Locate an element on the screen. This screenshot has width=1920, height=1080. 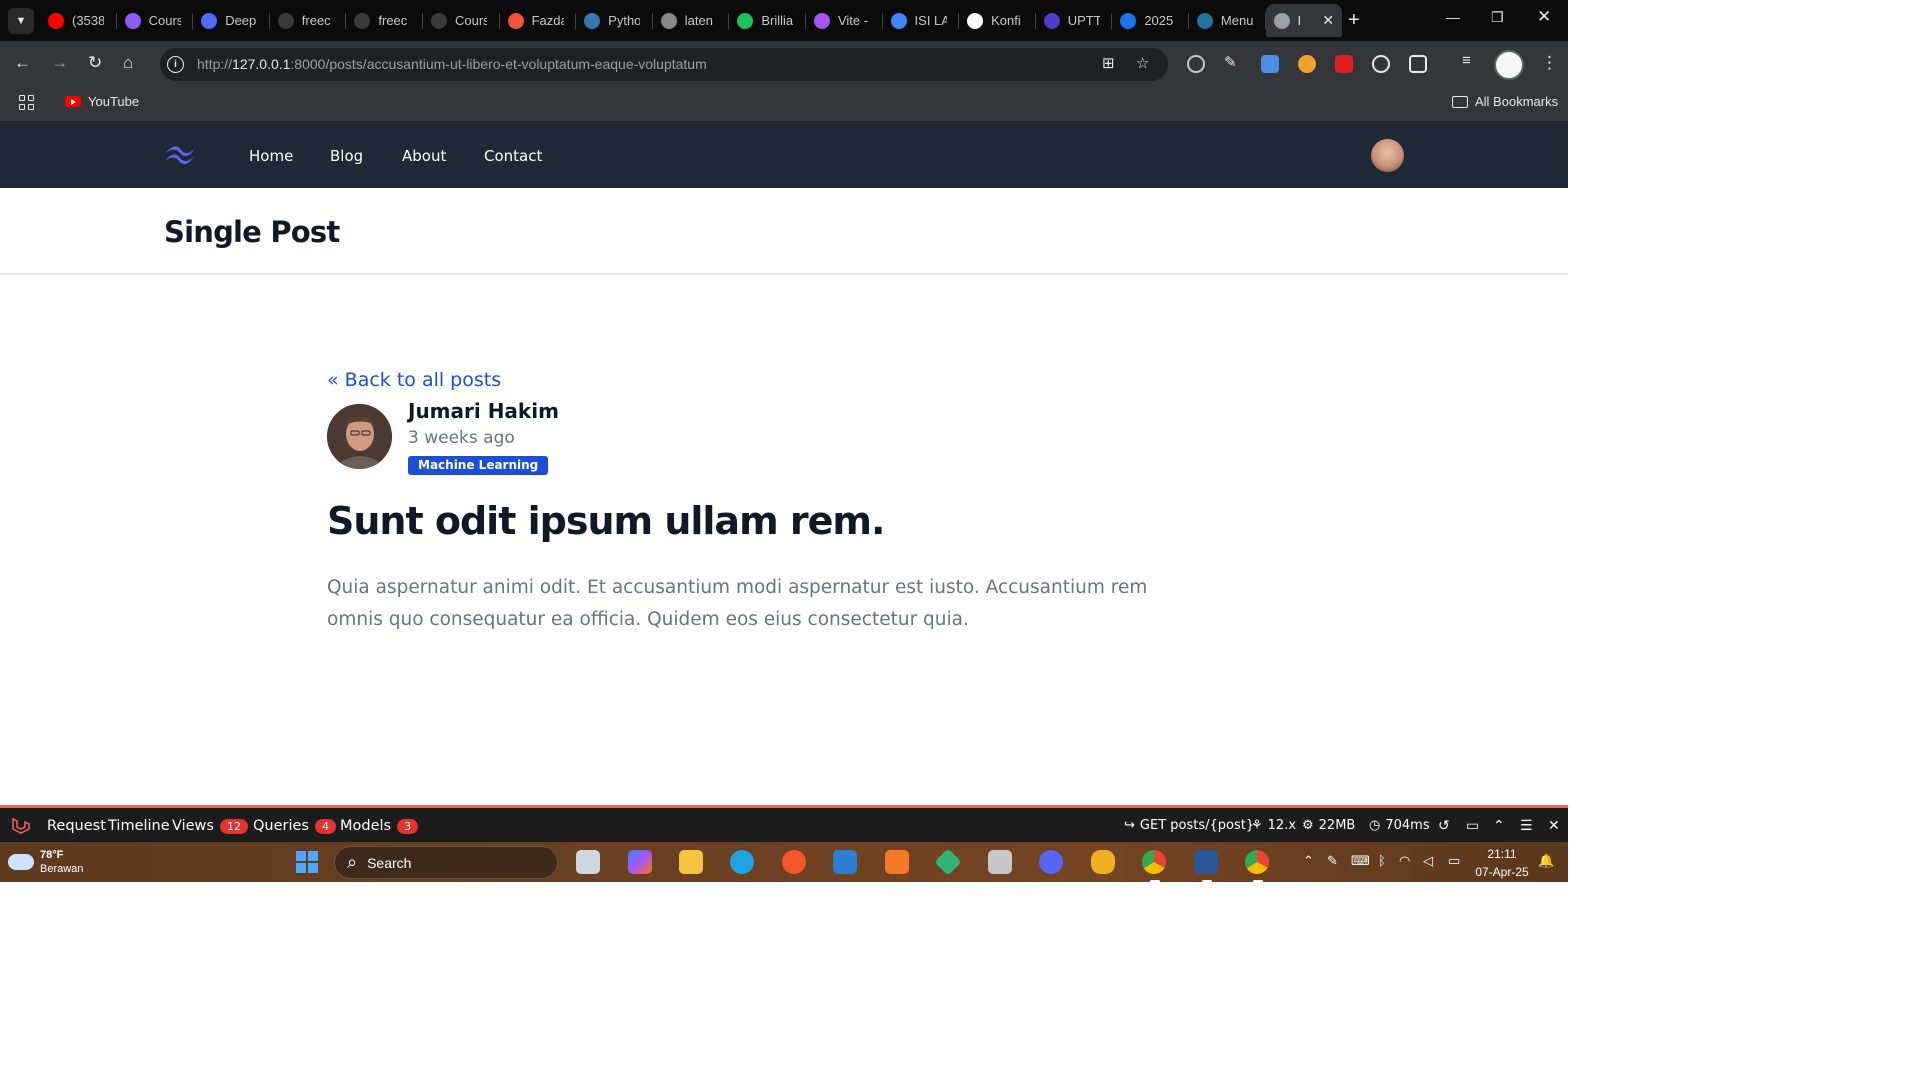
home-icon: ⌂ is located at coordinates (128, 63).